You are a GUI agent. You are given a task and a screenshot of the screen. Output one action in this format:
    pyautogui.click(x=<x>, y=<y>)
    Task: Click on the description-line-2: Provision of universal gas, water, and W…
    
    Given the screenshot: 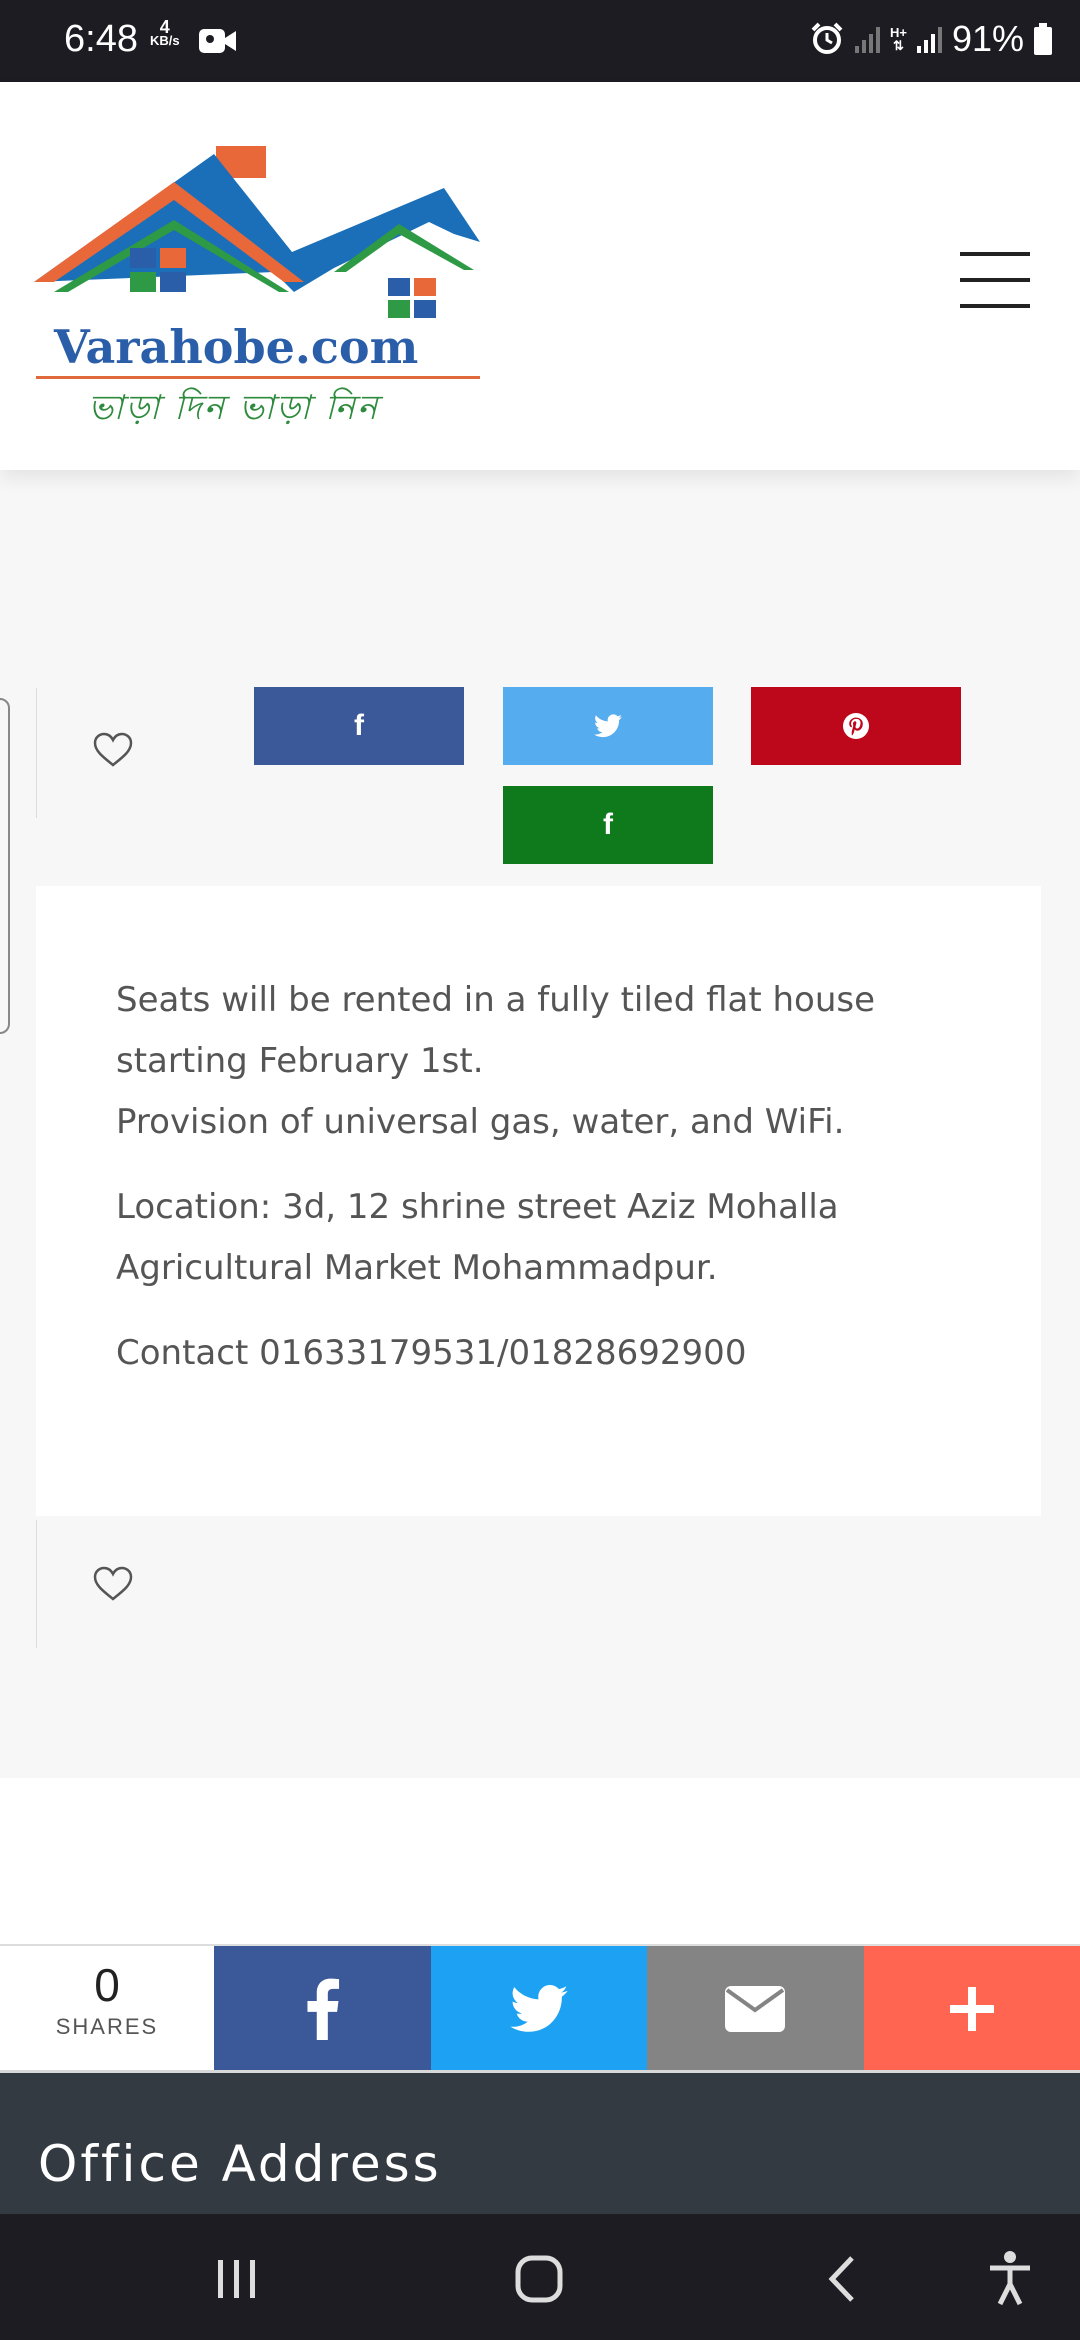 What is the action you would take?
    pyautogui.click(x=480, y=1122)
    